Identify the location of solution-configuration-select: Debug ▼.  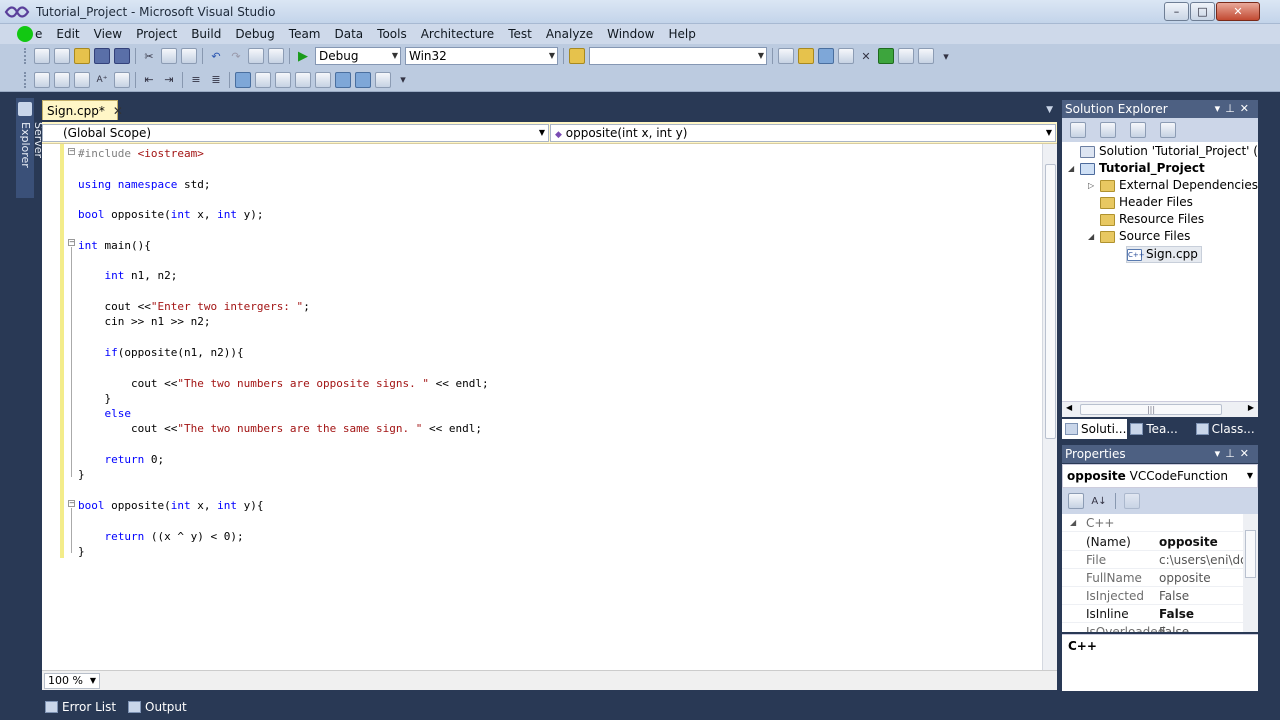
(358, 56).